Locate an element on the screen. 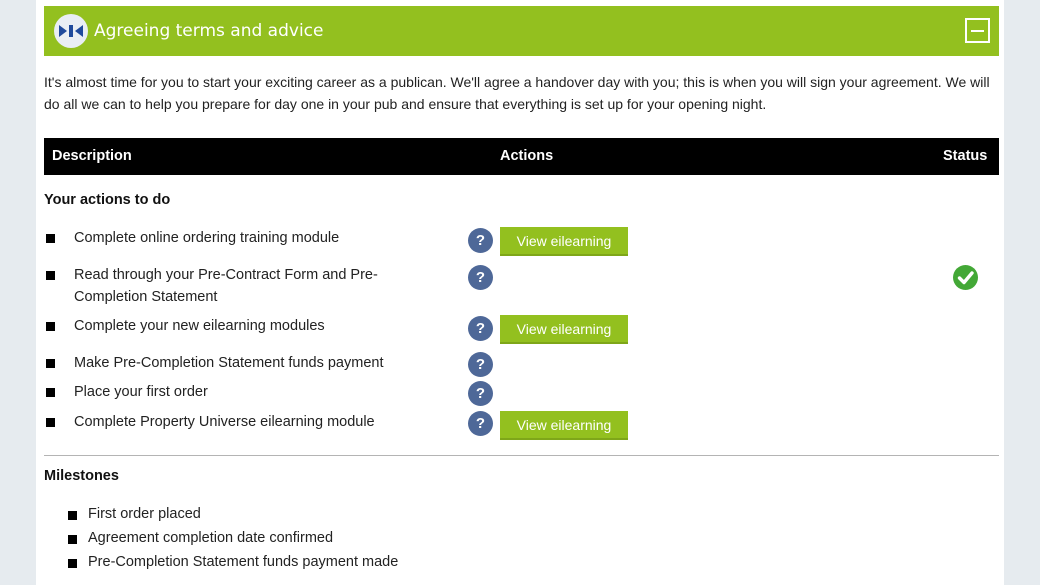 Image resolution: width=1040 pixels, height=585 pixels. column-header-description: Description is located at coordinates (92, 156).